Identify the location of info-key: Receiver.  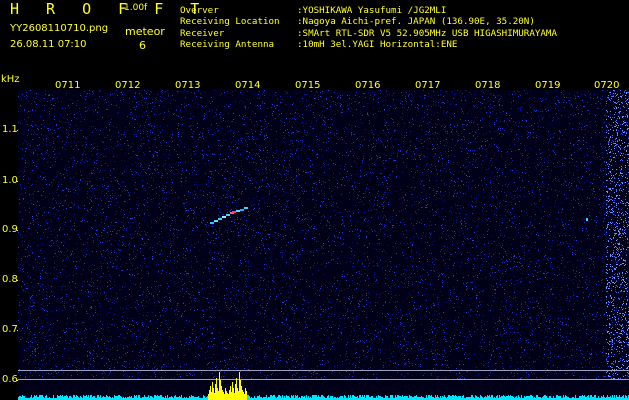
(202, 33).